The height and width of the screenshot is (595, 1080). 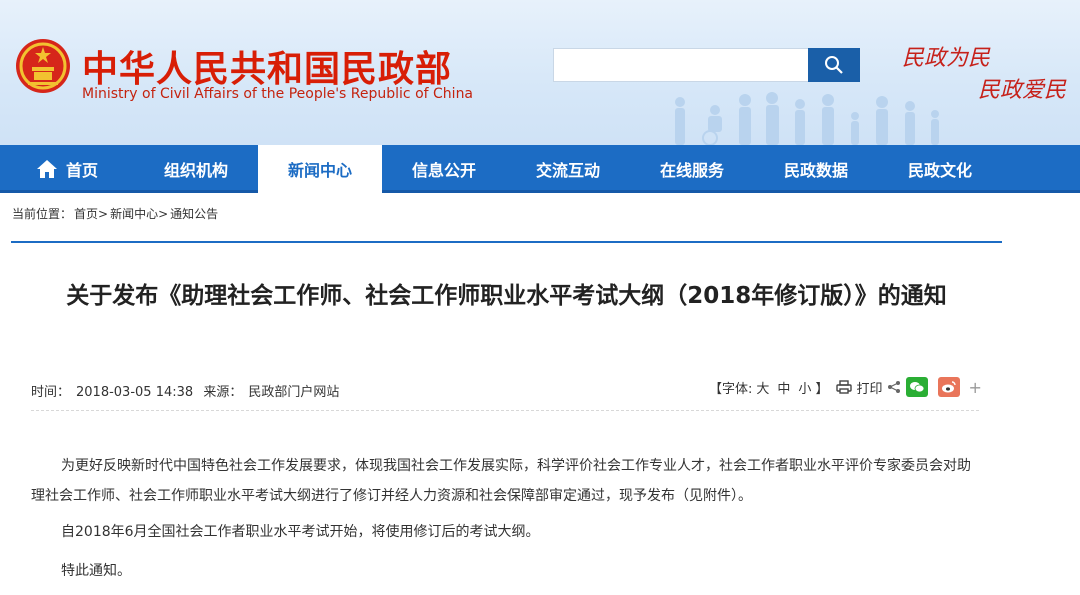 I want to click on share-icon, so click(x=894, y=387).